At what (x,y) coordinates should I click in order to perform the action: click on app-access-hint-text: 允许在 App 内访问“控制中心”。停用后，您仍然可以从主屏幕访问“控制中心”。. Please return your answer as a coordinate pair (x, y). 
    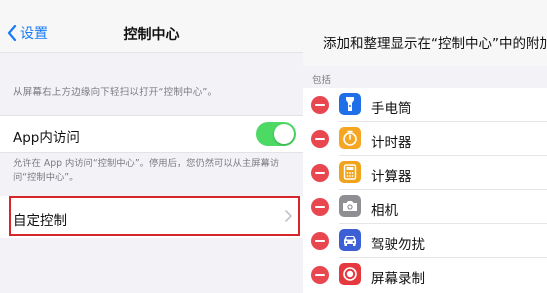
    Looking at the image, I should click on (146, 170).